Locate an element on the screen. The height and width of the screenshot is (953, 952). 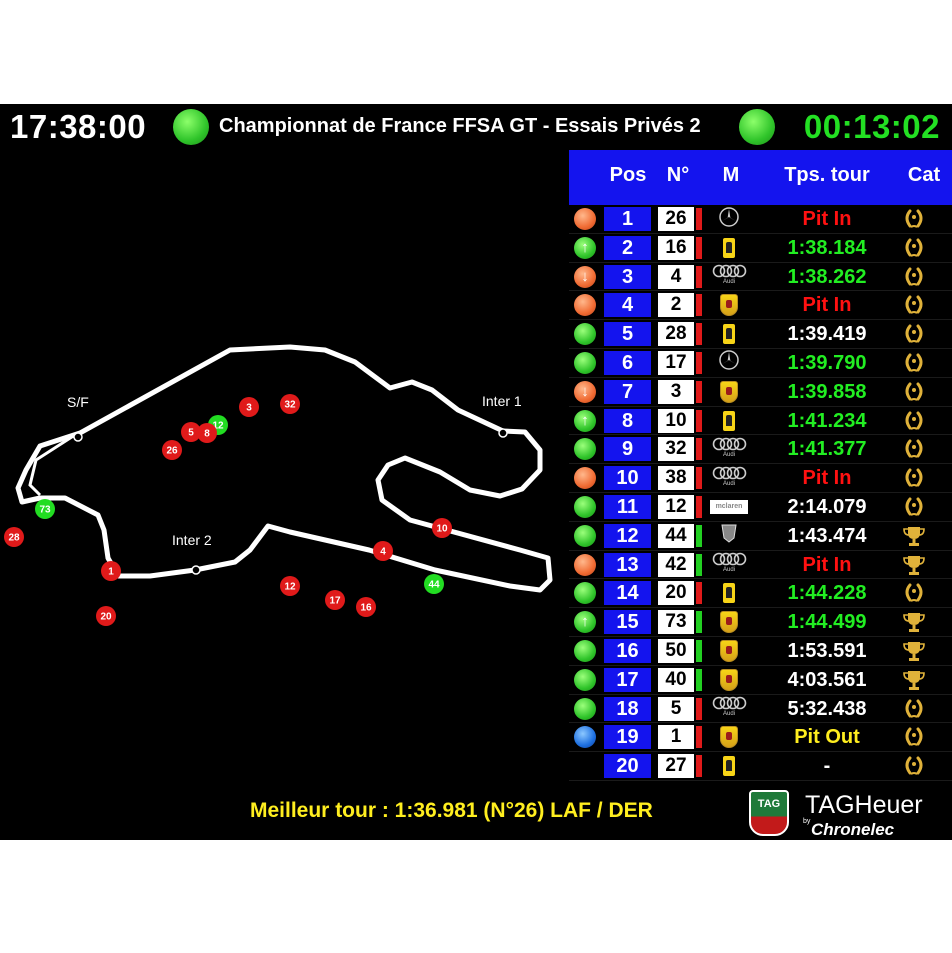
car-marker-number: 5 is located at coordinates (191, 433).